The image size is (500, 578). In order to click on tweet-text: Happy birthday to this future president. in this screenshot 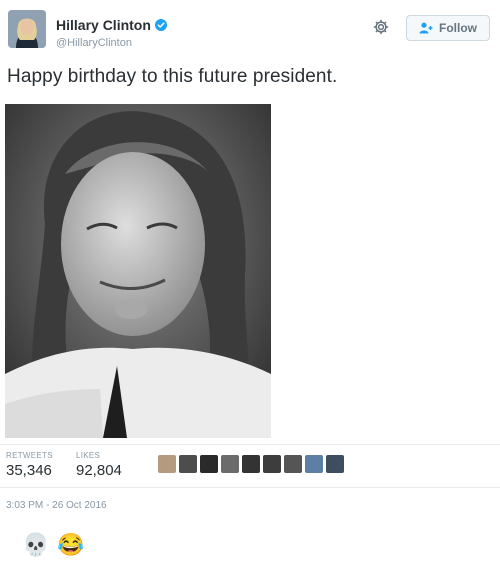, I will do `click(172, 76)`.